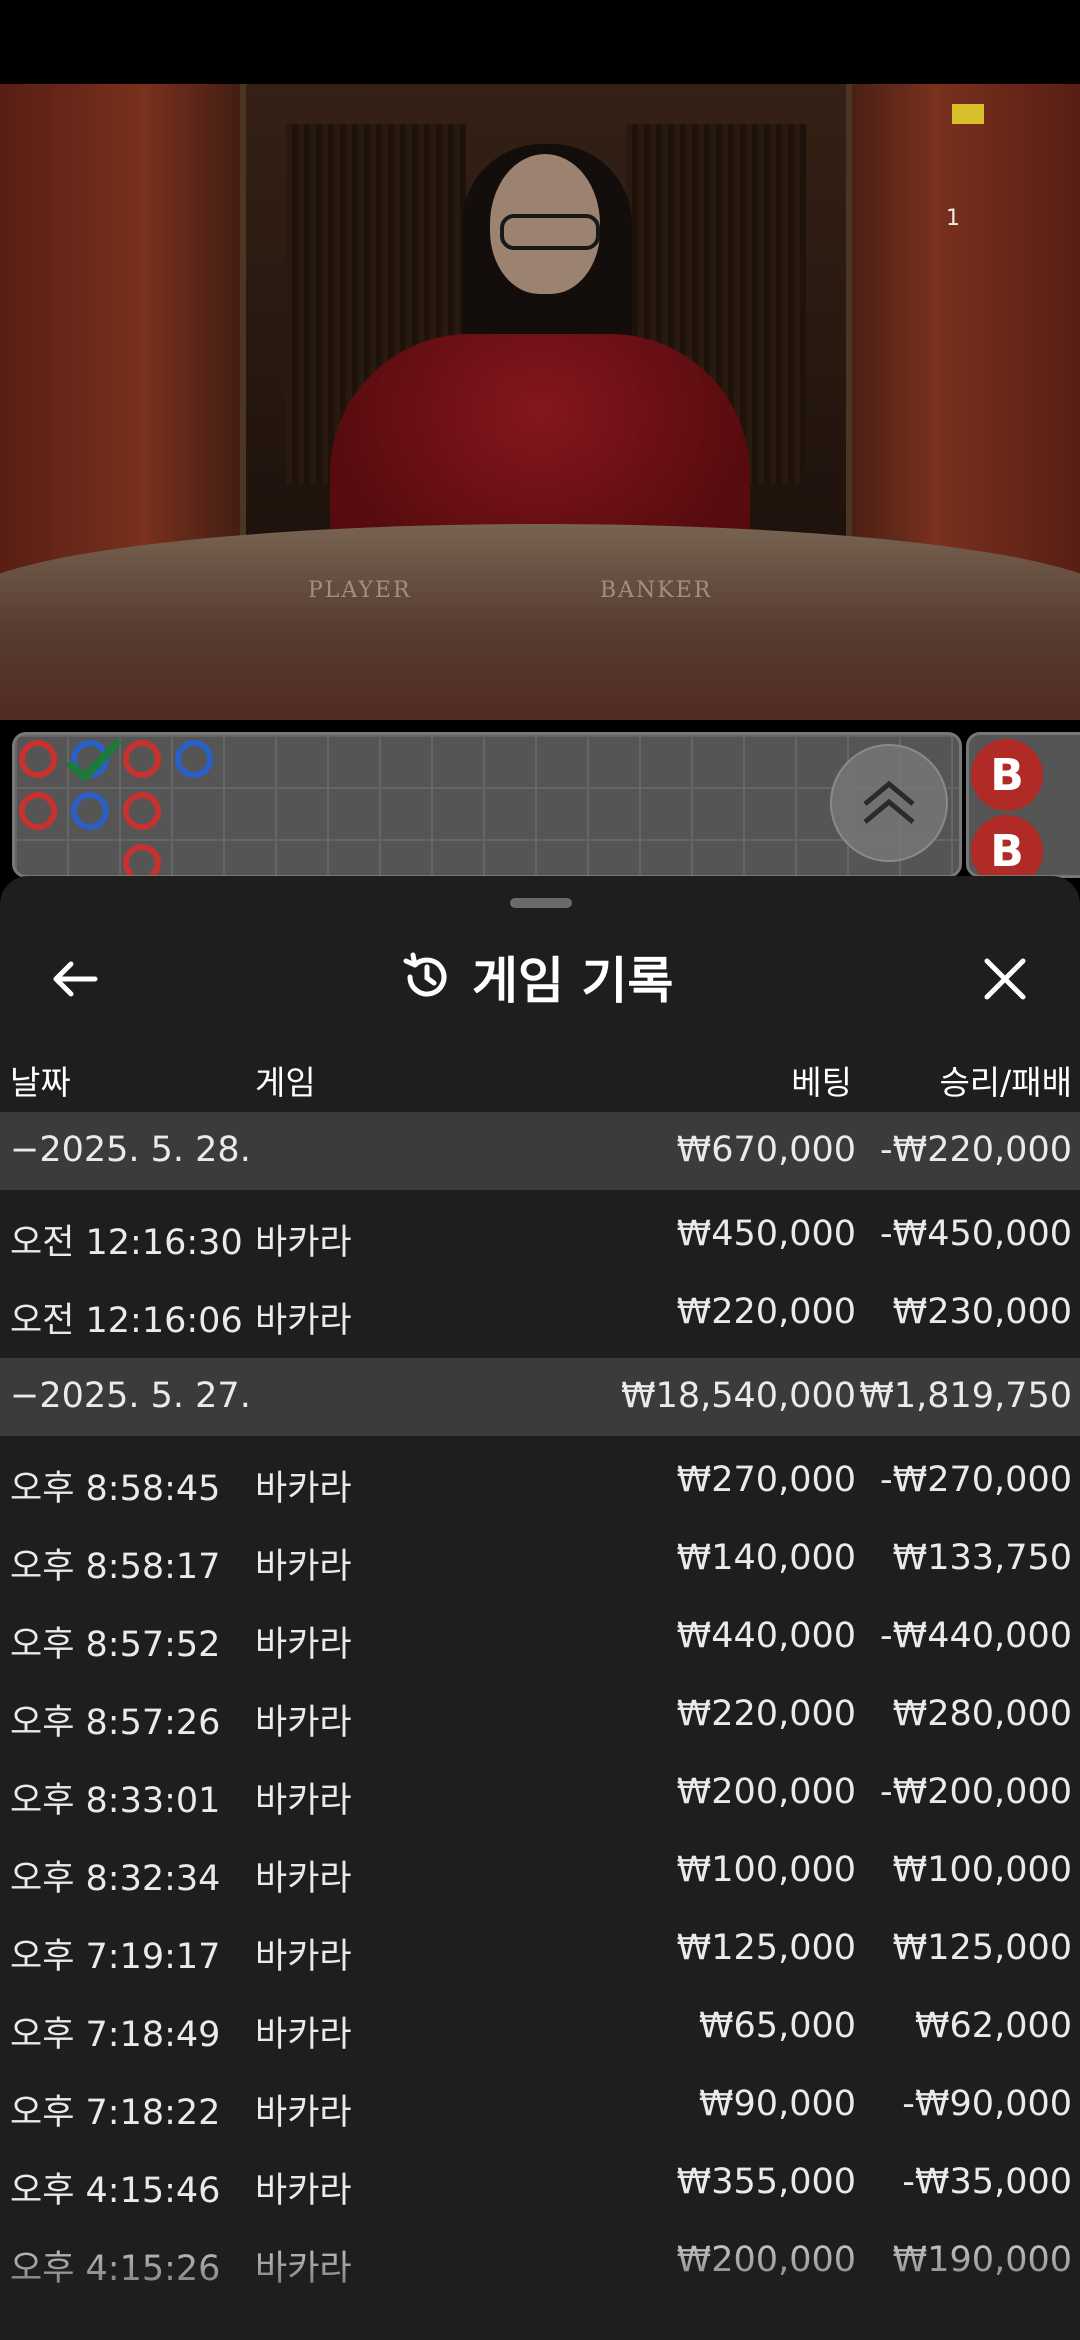 Image resolution: width=1080 pixels, height=2340 pixels. Describe the element at coordinates (540, 1075) in the screenshot. I see `table-header: 날짜 게임 베팅 승리/패배` at that location.